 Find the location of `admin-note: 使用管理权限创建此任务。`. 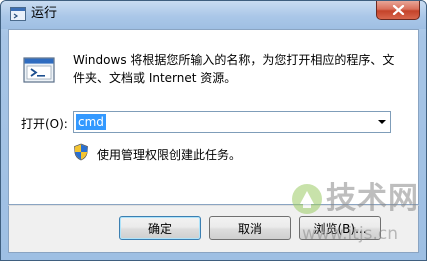

admin-note: 使用管理权限创建此任务。 is located at coordinates (169, 155).